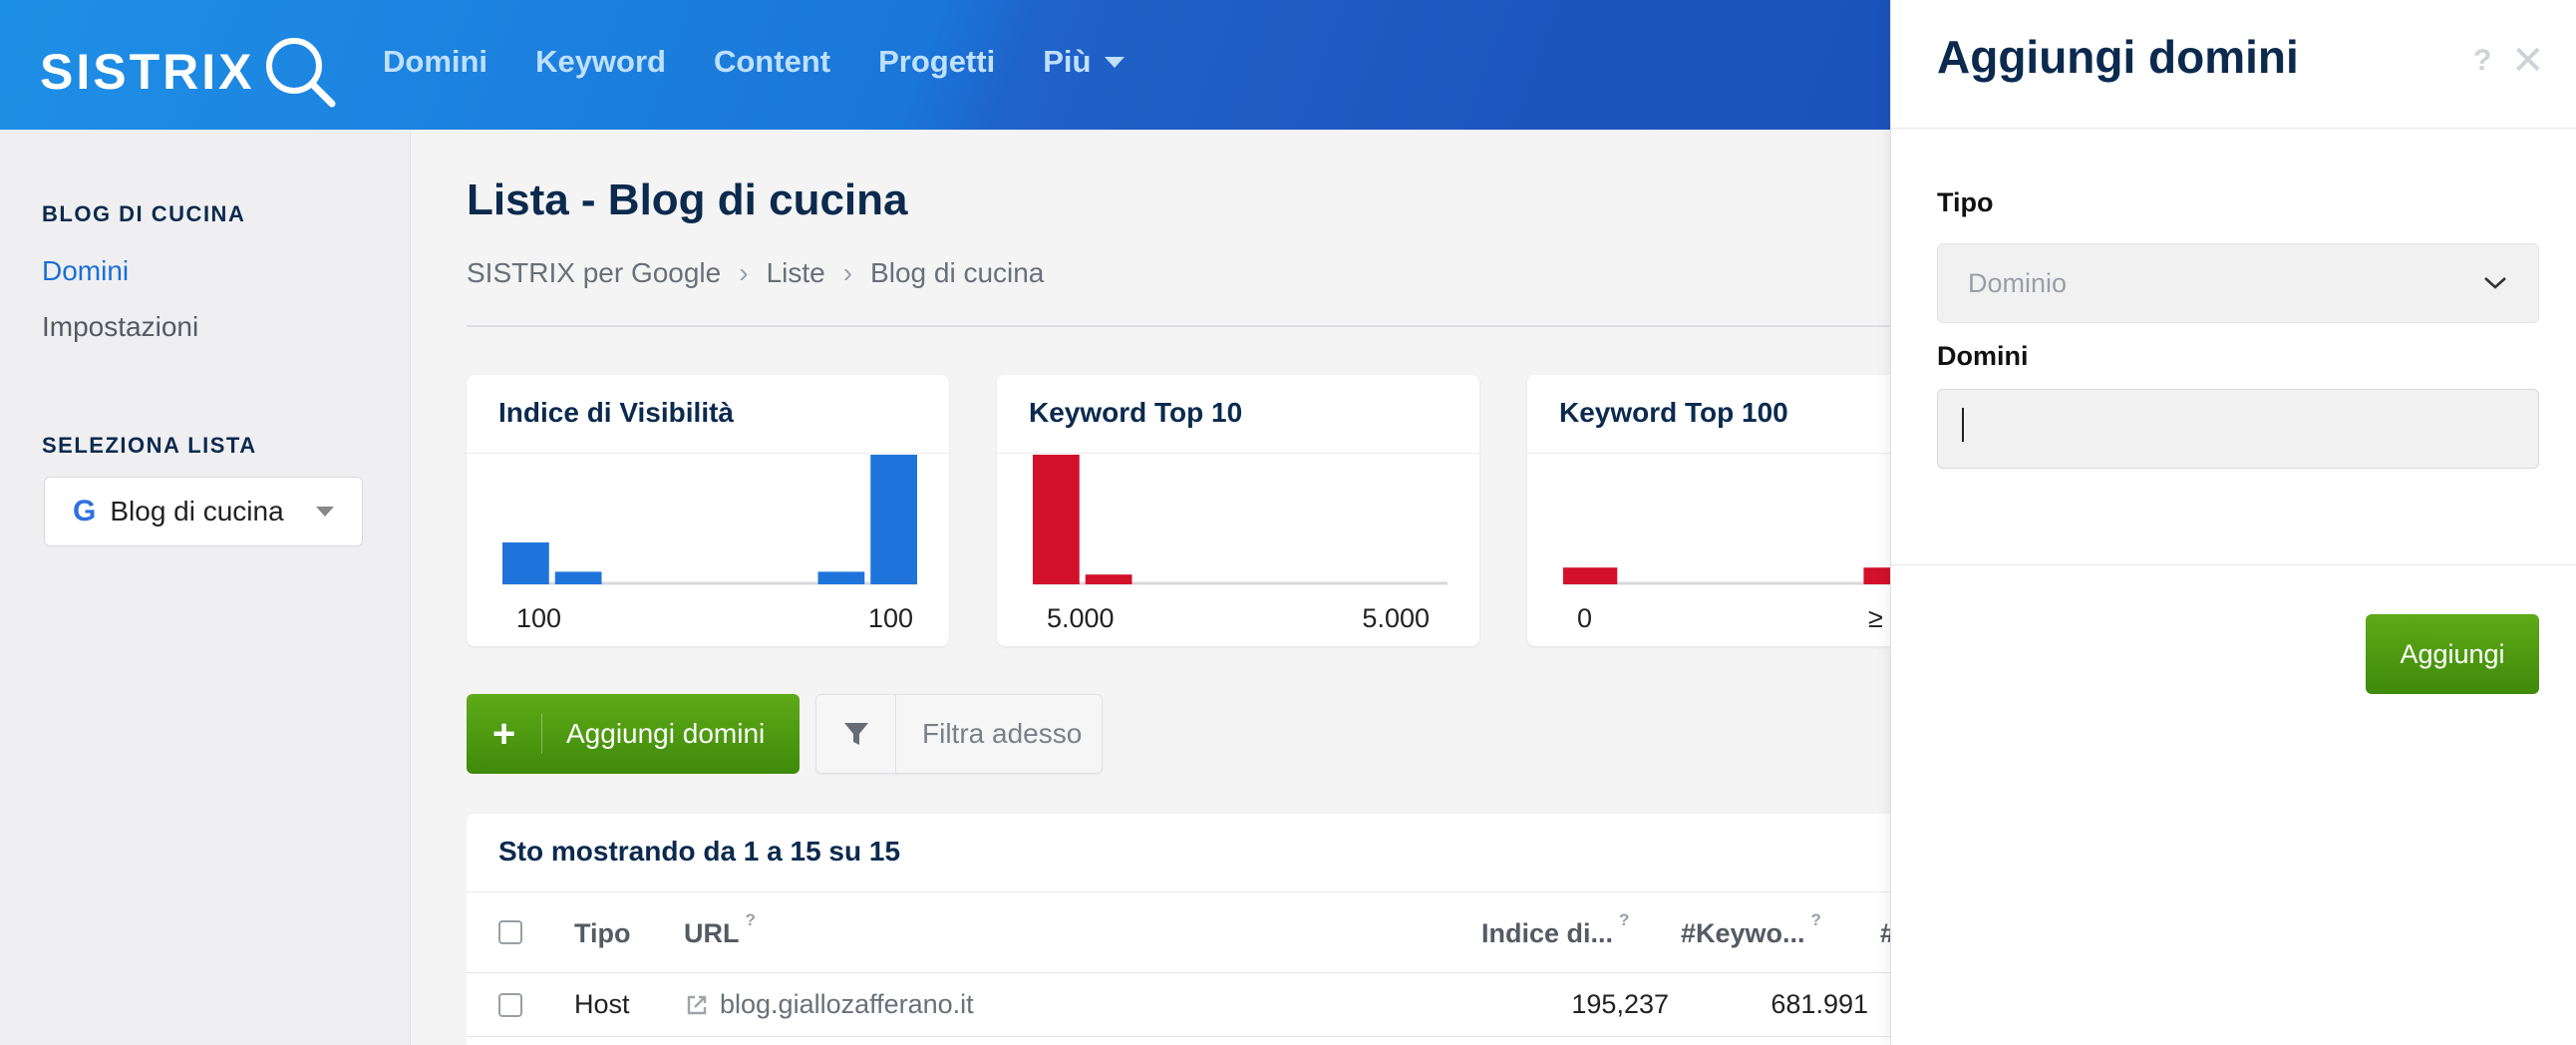 This screenshot has height=1045, width=2576. I want to click on col-url: URL?, so click(720, 929).